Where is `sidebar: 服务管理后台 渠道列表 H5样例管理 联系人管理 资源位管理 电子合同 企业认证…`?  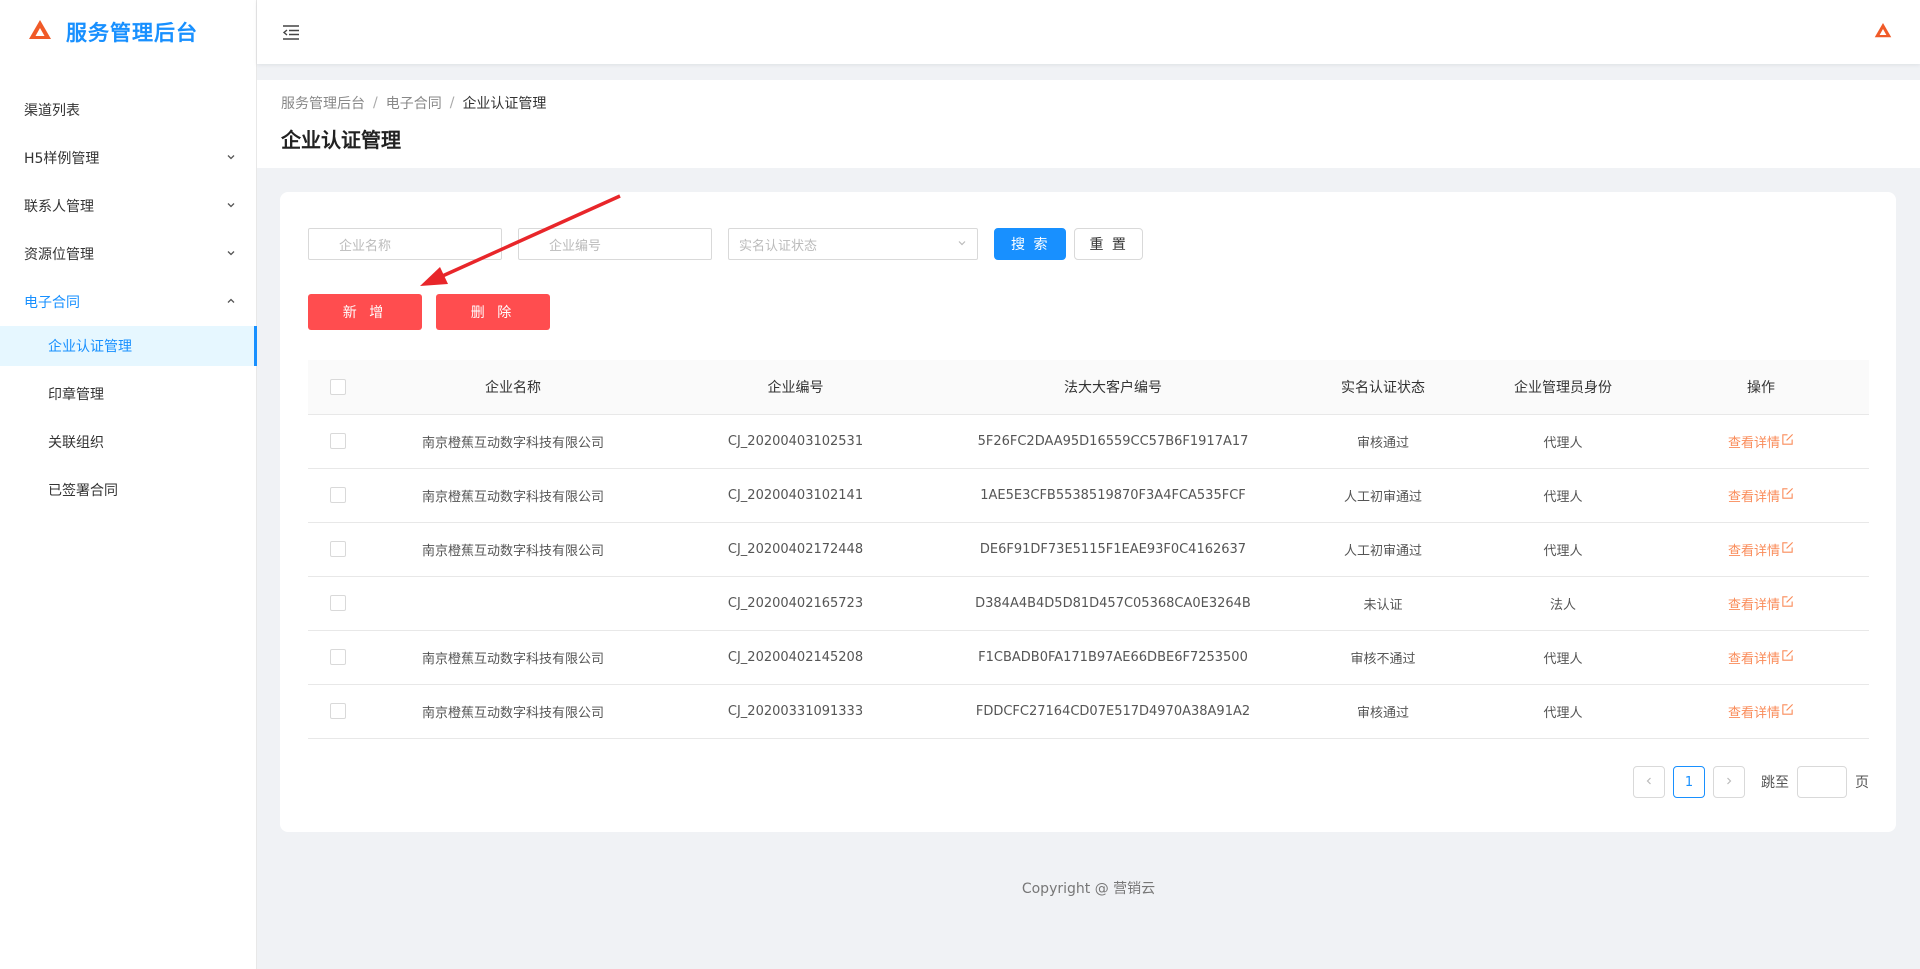 sidebar: 服务管理后台 渠道列表 H5样例管理 联系人管理 资源位管理 电子合同 企业认证… is located at coordinates (128, 484).